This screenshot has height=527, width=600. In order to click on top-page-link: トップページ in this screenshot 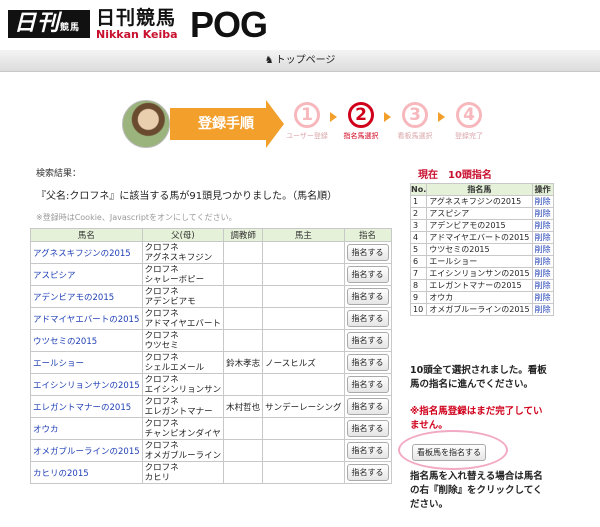, I will do `click(306, 60)`.